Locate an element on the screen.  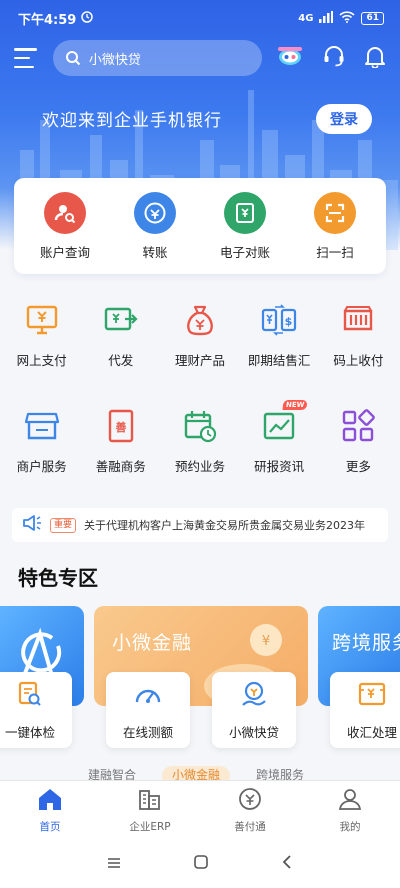
signal-icon is located at coordinates (326, 18).